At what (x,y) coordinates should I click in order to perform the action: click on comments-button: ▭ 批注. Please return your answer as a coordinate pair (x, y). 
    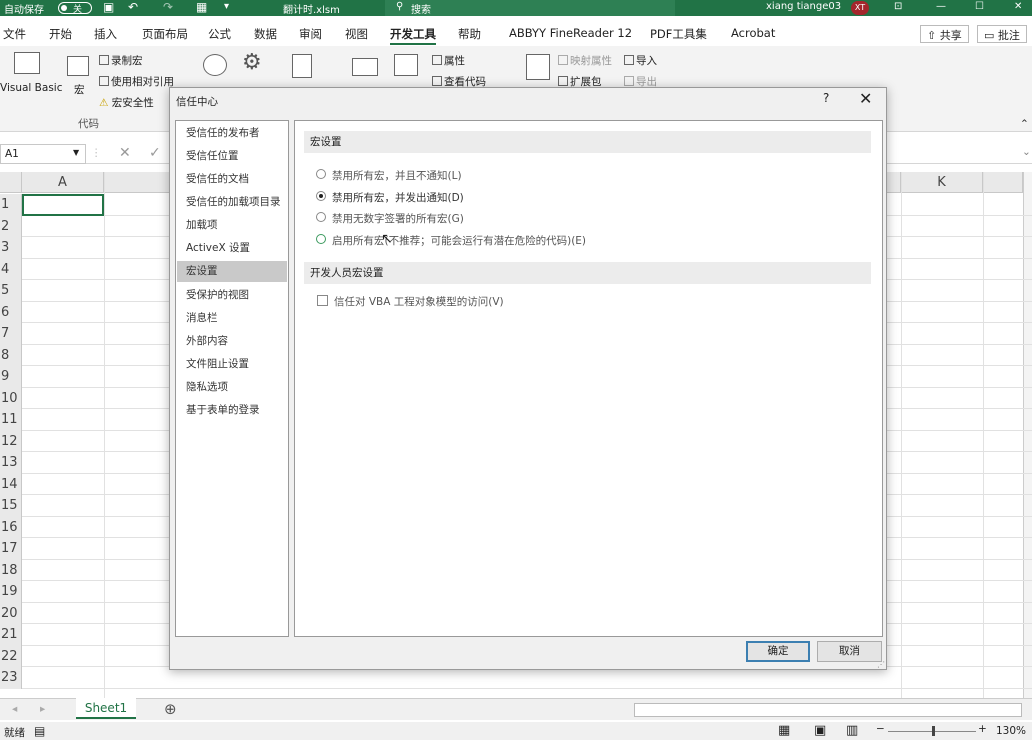
    Looking at the image, I should click on (1002, 34).